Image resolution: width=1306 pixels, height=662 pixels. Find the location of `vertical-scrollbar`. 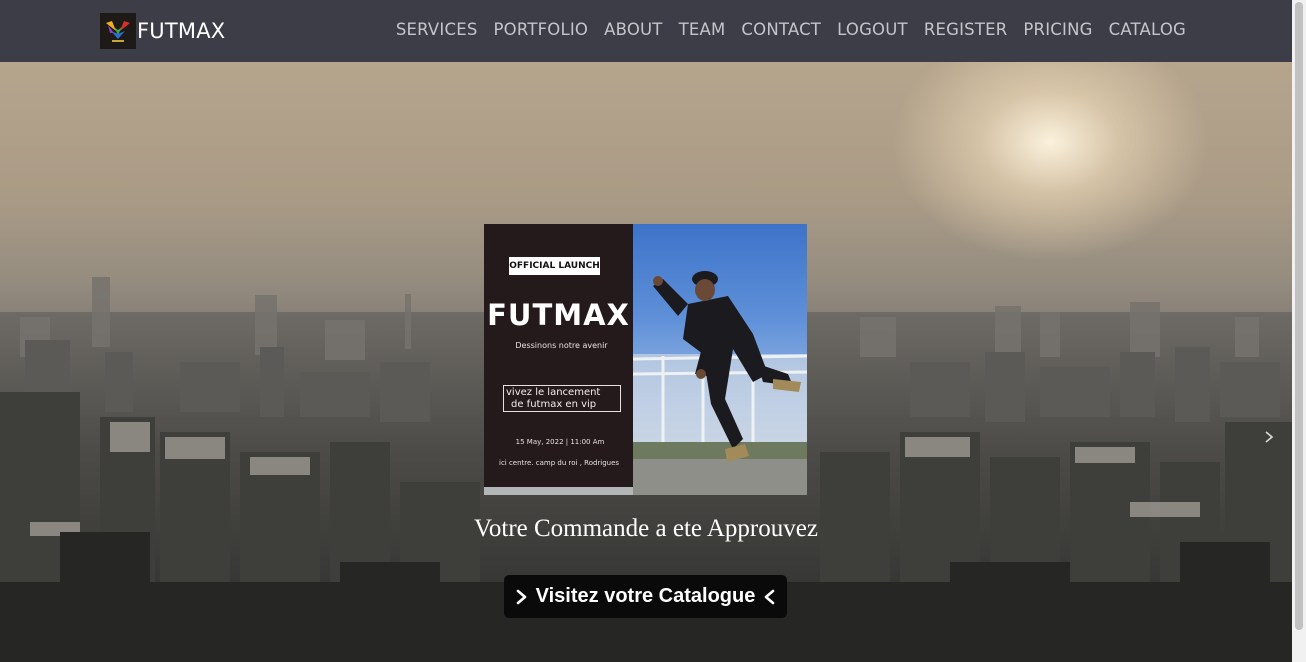

vertical-scrollbar is located at coordinates (1299, 331).